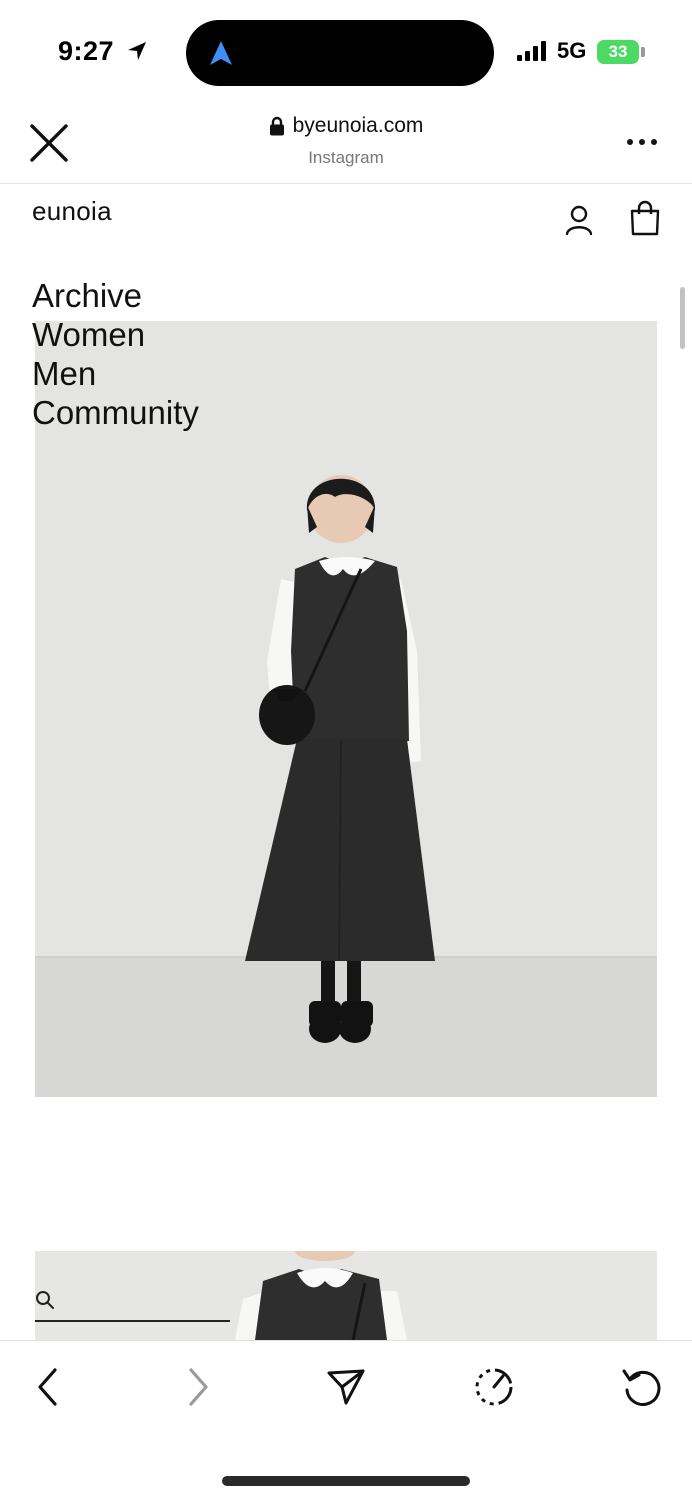 Image resolution: width=692 pixels, height=1500 pixels. Describe the element at coordinates (531, 51) in the screenshot. I see `signal-icon` at that location.